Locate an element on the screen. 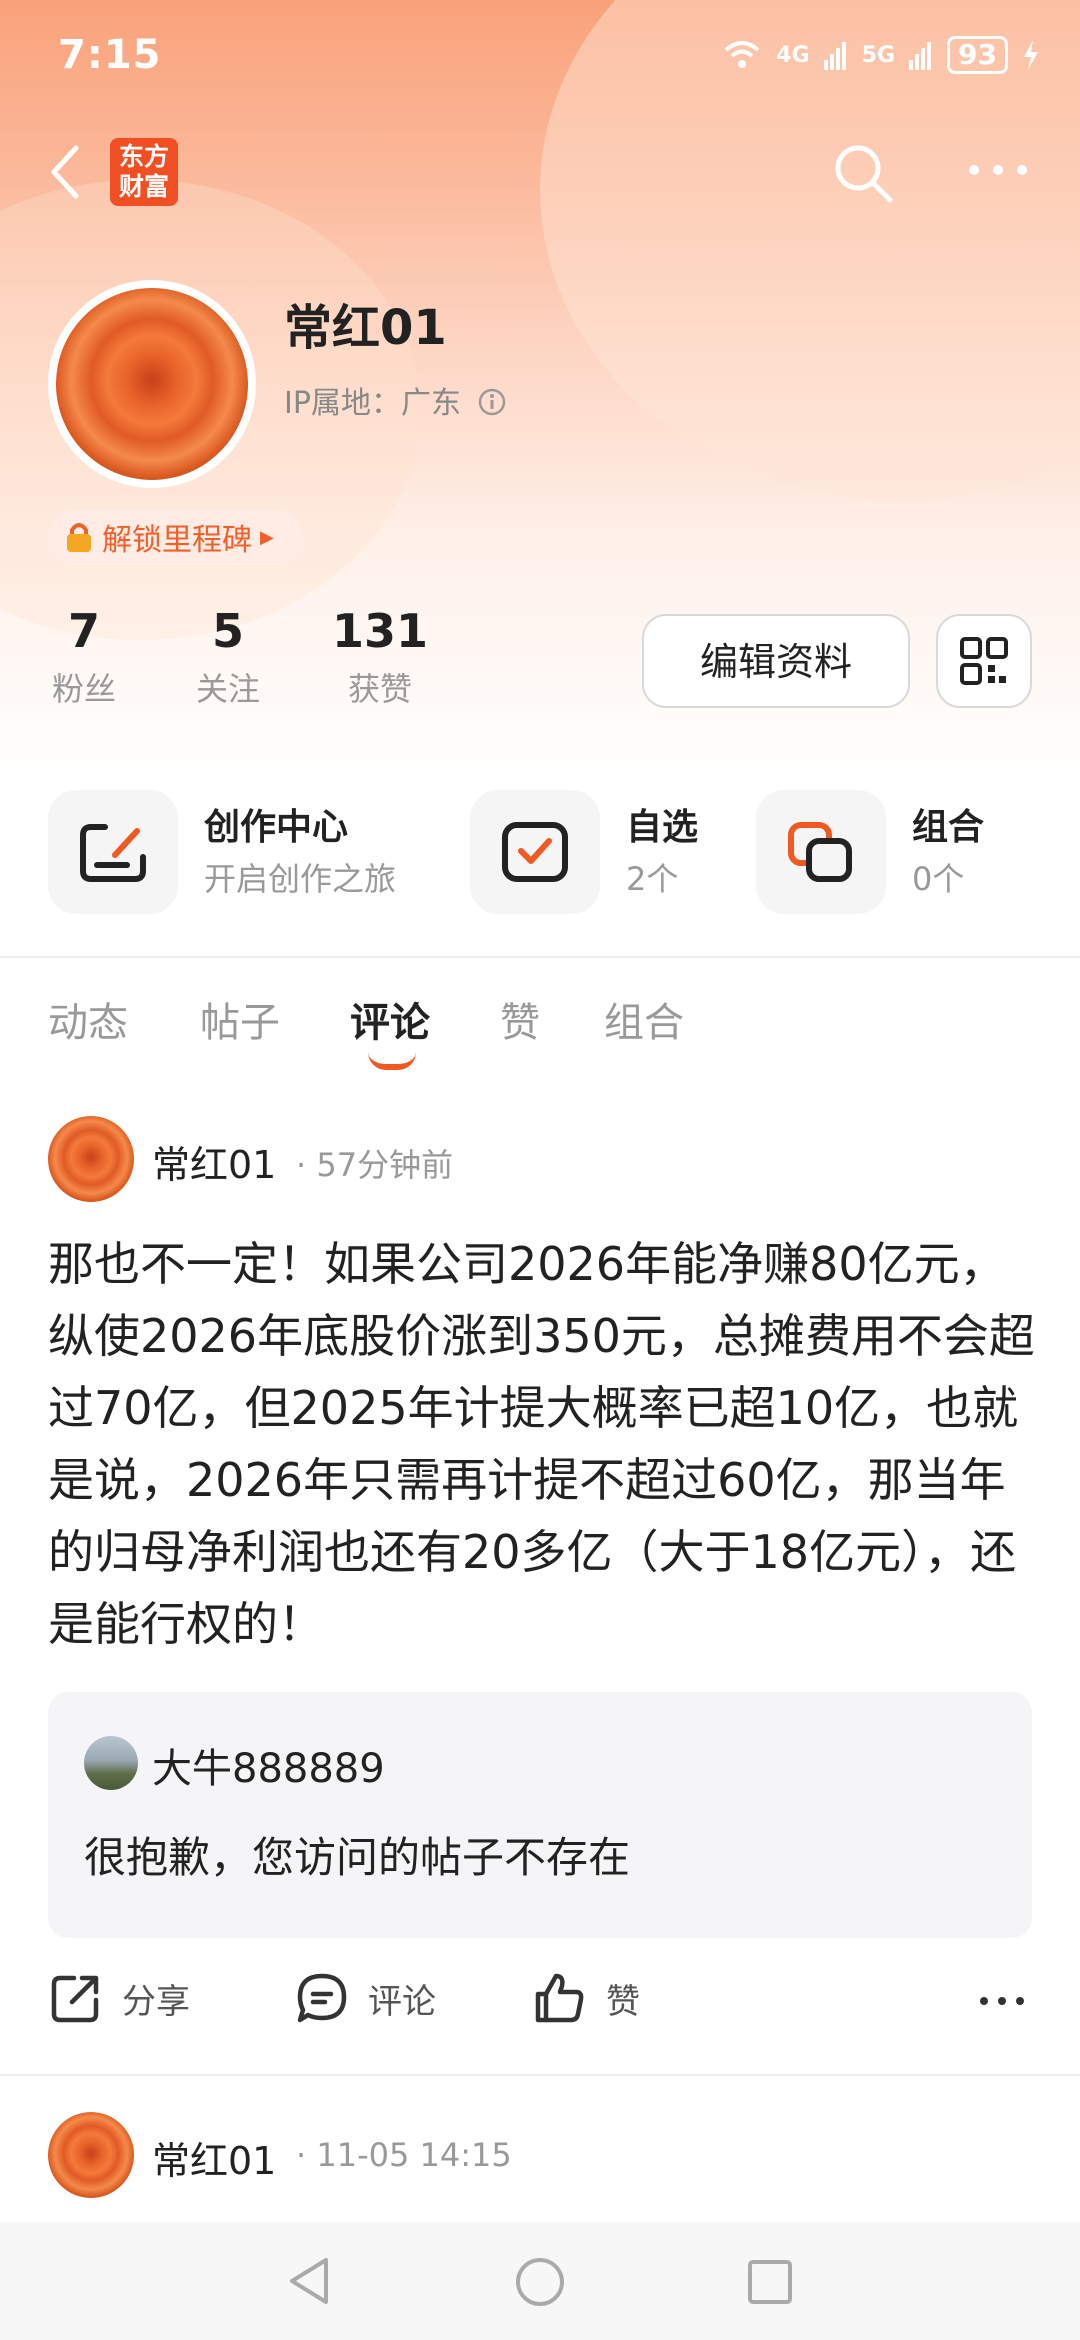 This screenshot has width=1080, height=2340. post-time: · 11-05 14:15 is located at coordinates (404, 2155).